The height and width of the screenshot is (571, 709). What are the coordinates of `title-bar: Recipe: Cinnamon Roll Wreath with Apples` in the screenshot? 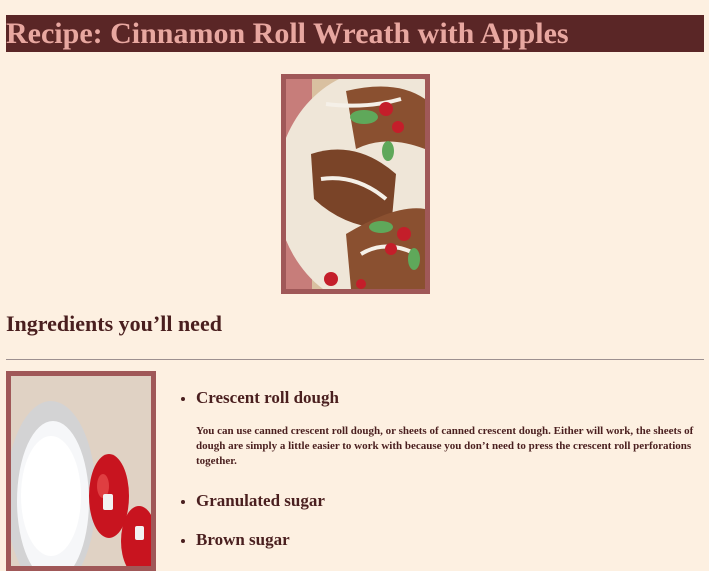 It's located at (355, 33).